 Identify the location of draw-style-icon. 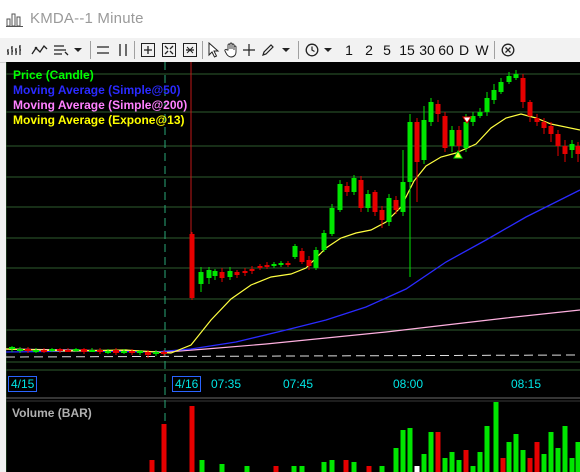
(40, 50).